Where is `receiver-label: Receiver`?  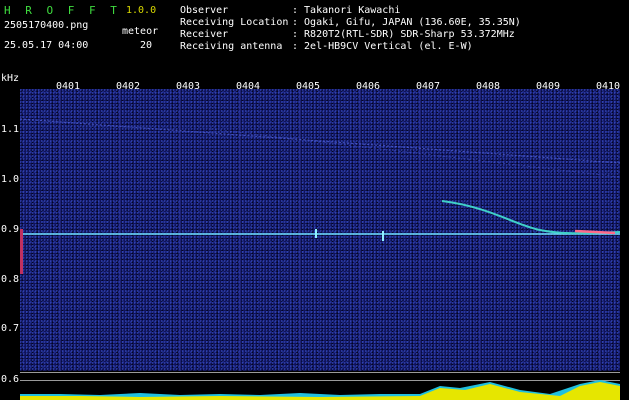
receiver-label: Receiver is located at coordinates (204, 34).